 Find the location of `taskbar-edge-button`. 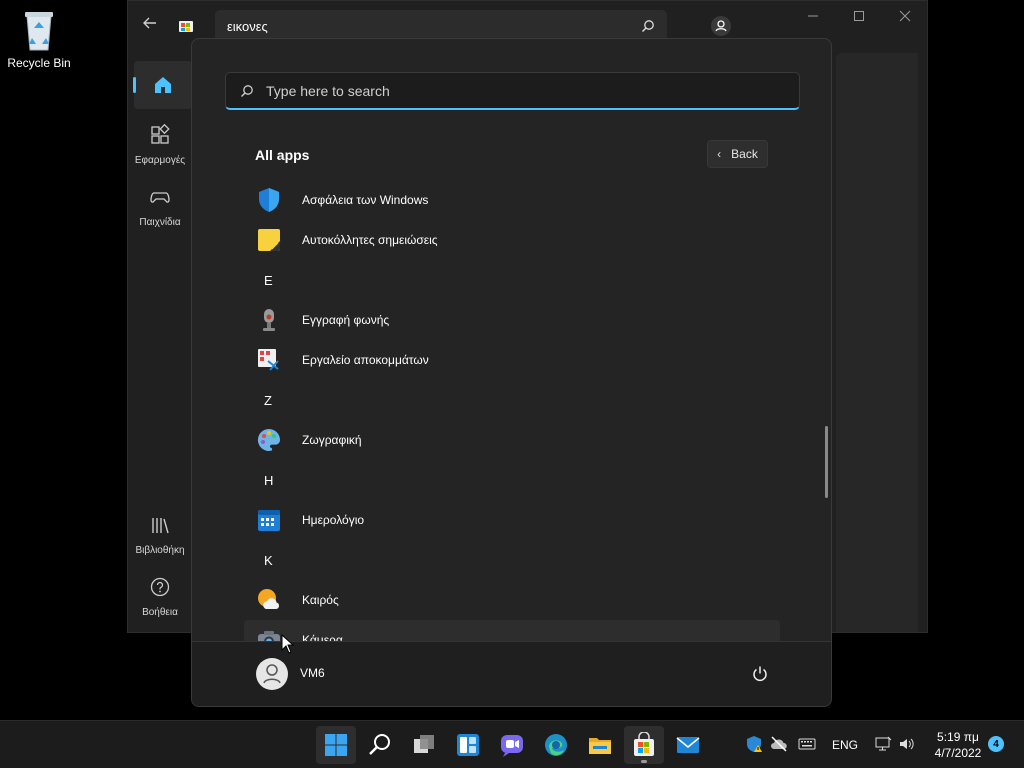

taskbar-edge-button is located at coordinates (556, 745).